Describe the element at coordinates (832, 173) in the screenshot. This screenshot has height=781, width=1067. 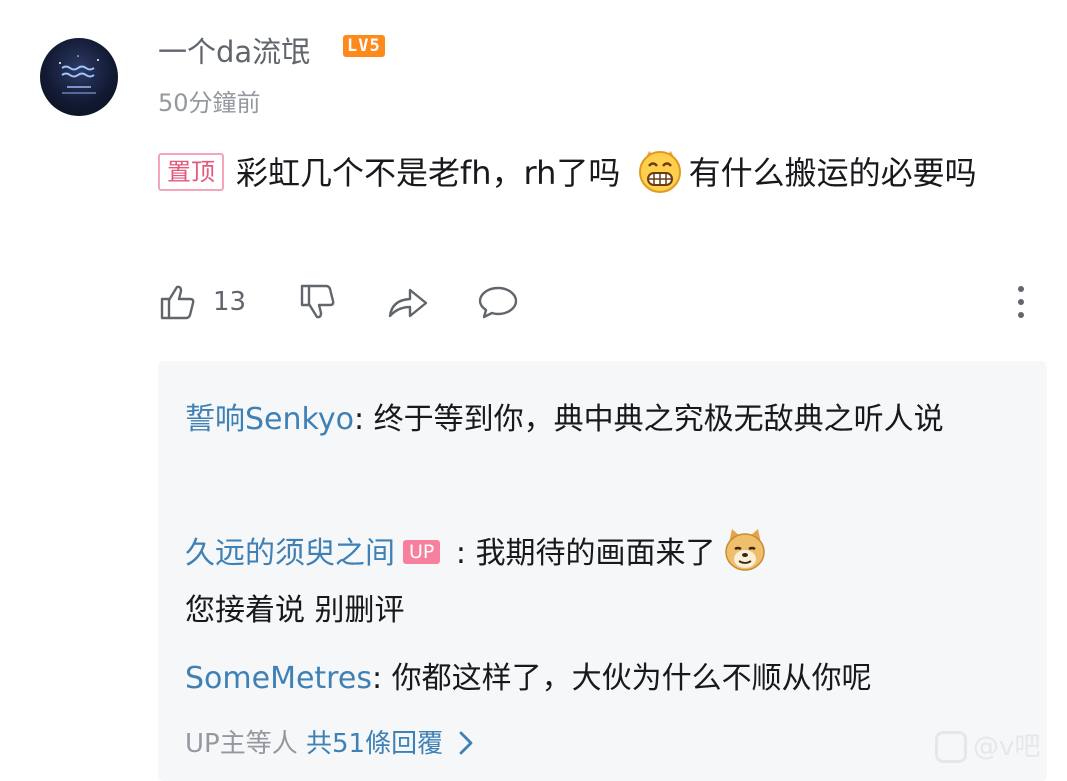
I see `comment-text-part2: 有什么搬运的必要吗` at that location.